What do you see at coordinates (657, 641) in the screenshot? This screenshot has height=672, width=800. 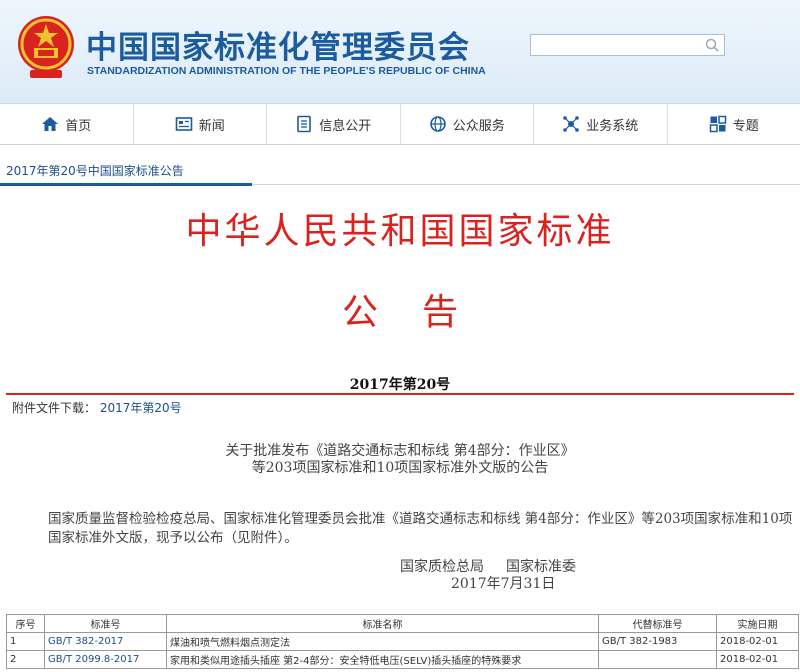 I see `cell-replaced-standard: GB/T 382-1983` at bounding box center [657, 641].